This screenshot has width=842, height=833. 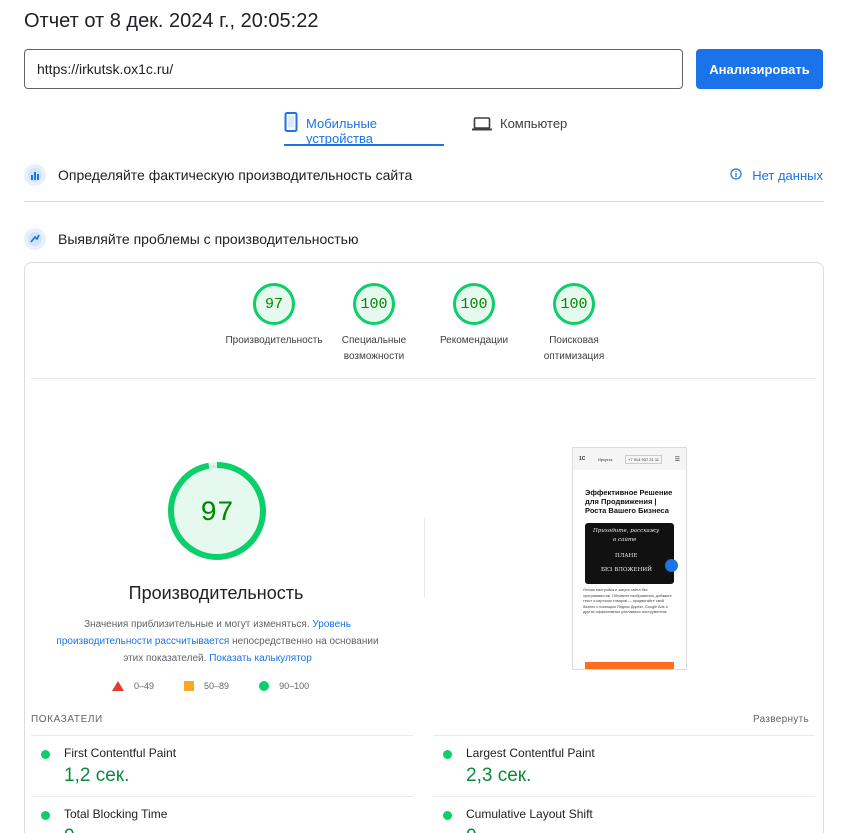 I want to click on circle-icon, so click(x=264, y=686).